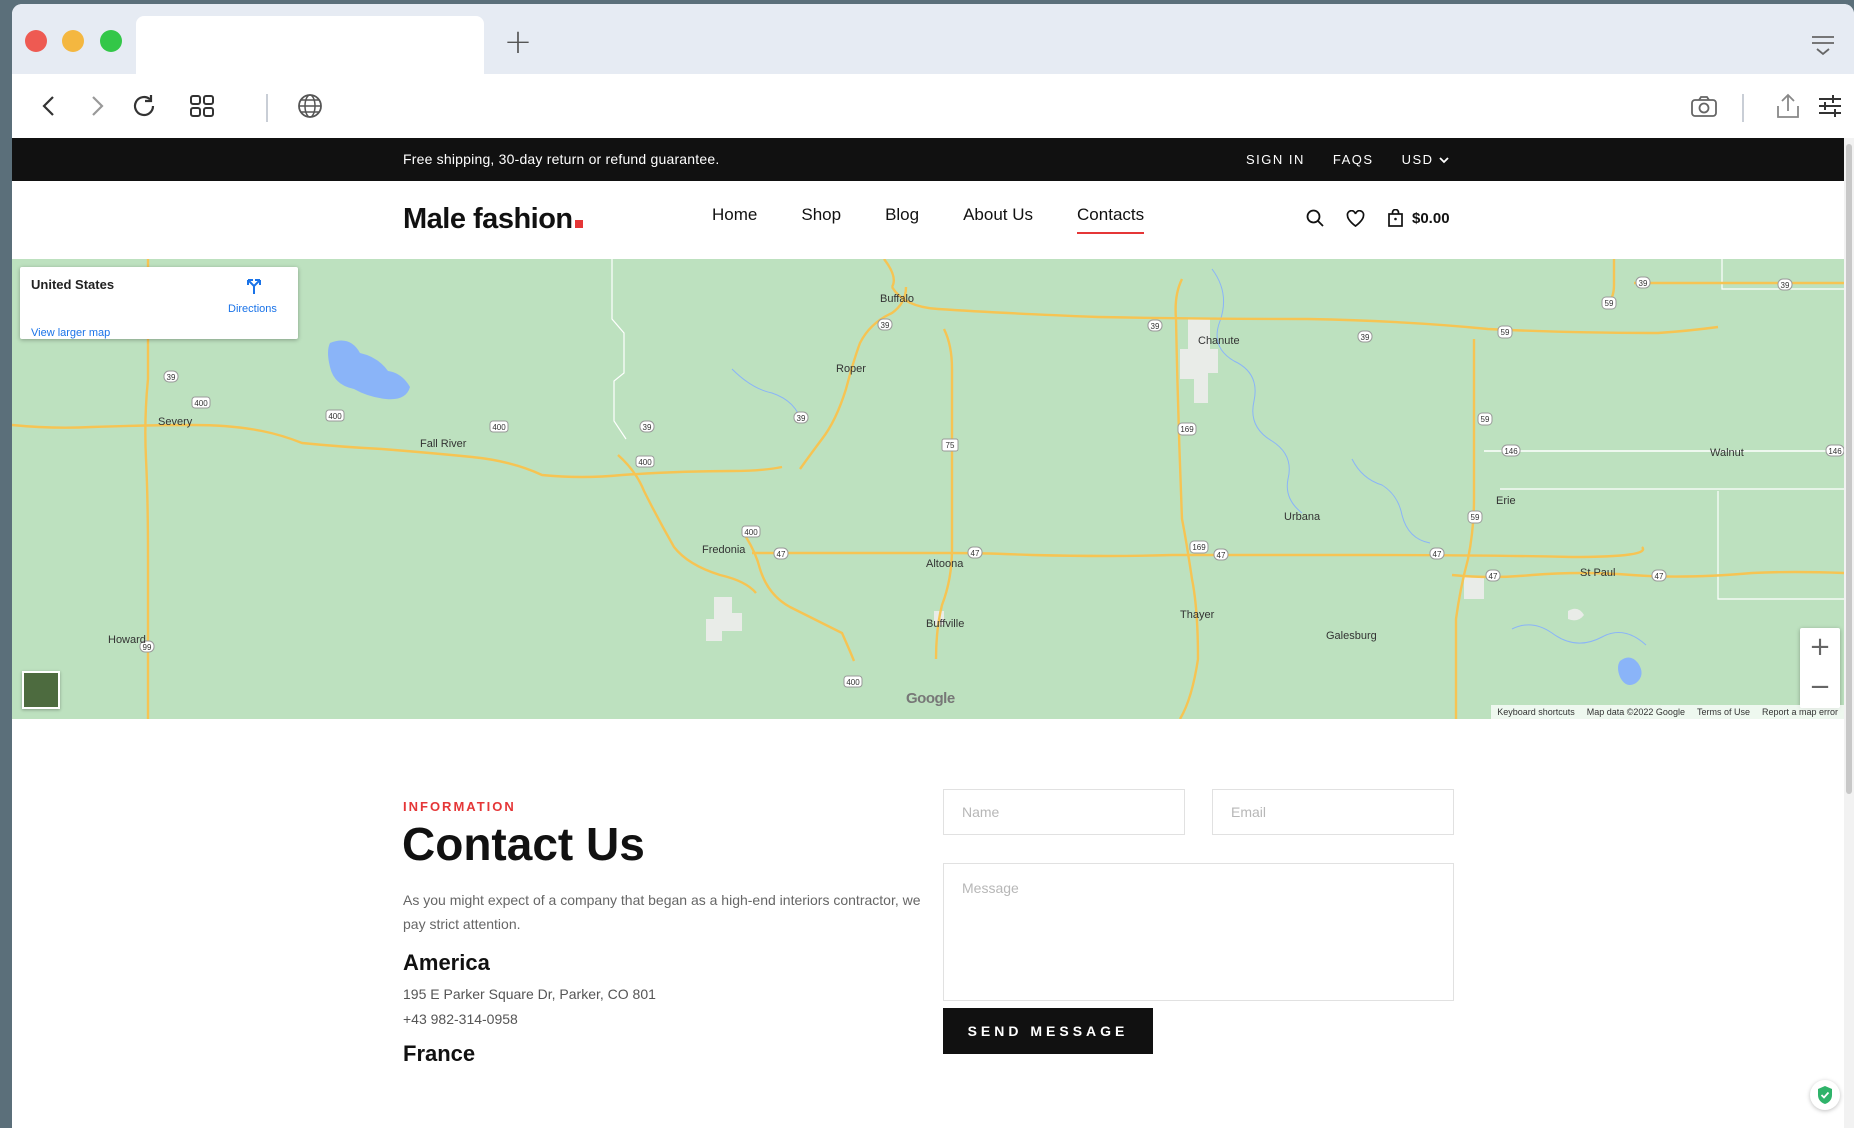 The image size is (1854, 1128). I want to click on logo-text: Male fashion, so click(488, 219).